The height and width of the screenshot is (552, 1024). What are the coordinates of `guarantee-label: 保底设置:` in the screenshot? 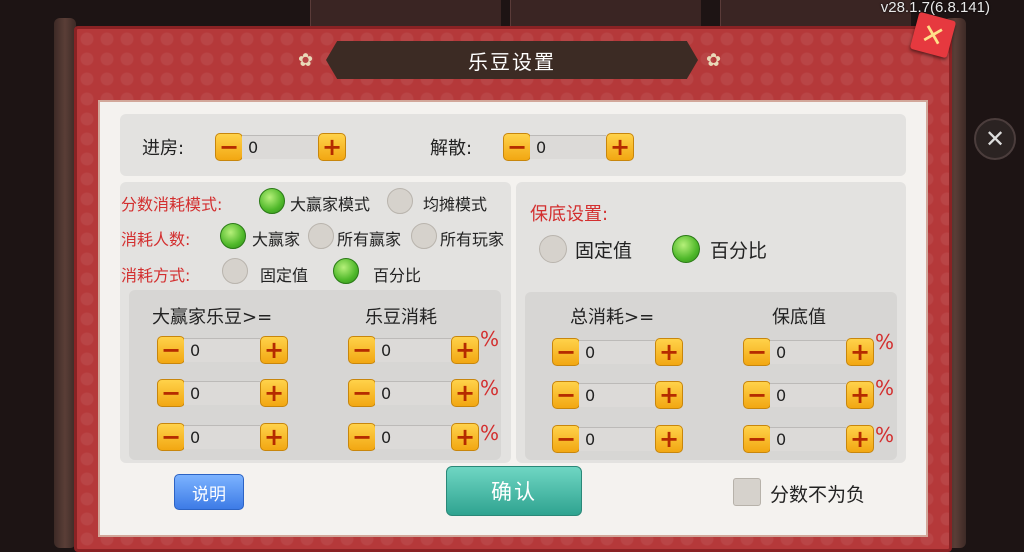 It's located at (569, 214).